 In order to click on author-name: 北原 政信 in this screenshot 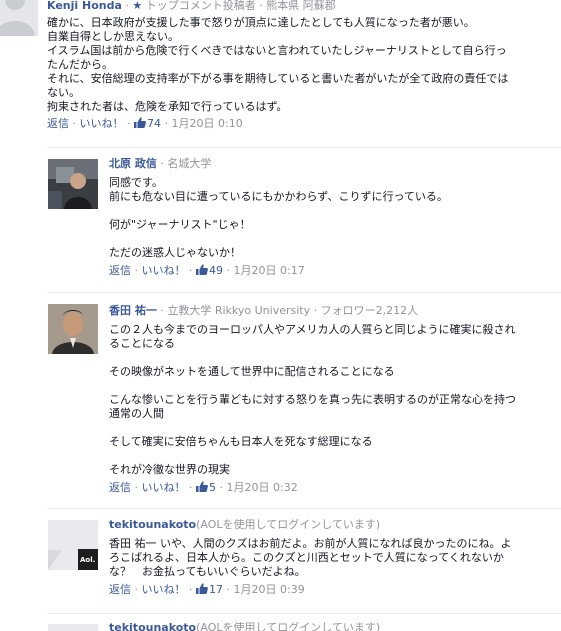, I will do `click(133, 163)`.